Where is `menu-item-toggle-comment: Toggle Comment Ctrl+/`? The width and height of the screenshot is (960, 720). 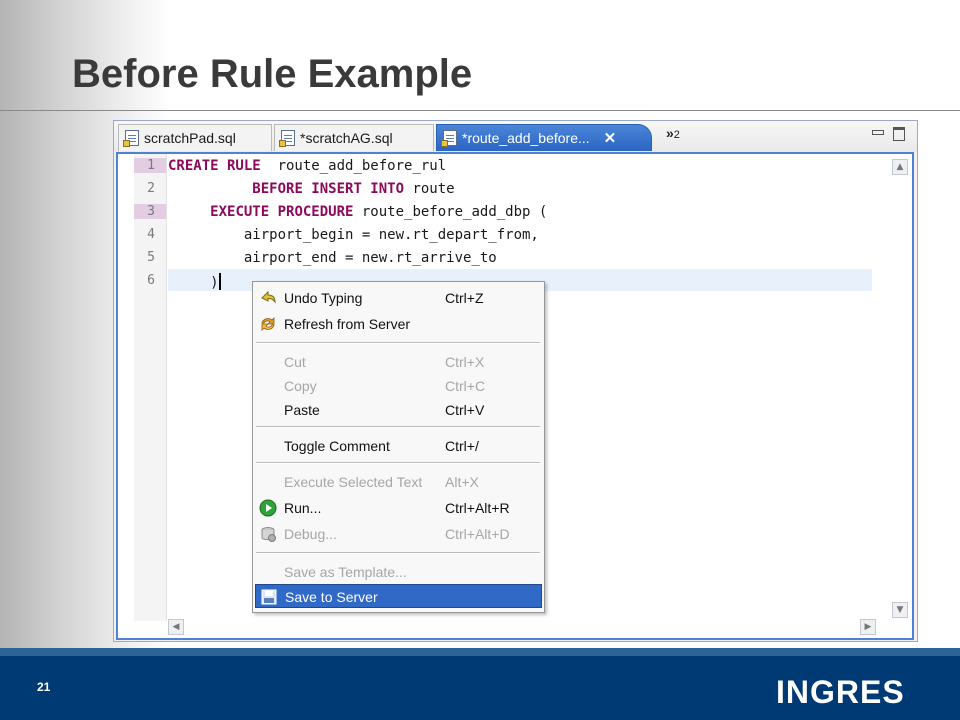
menu-item-toggle-comment: Toggle Comment Ctrl+/ is located at coordinates (398, 446).